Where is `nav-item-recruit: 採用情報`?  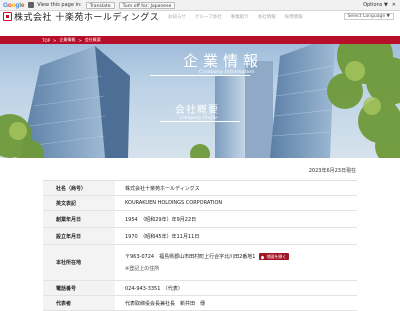
nav-item-recruit: 採用情報 is located at coordinates (294, 17).